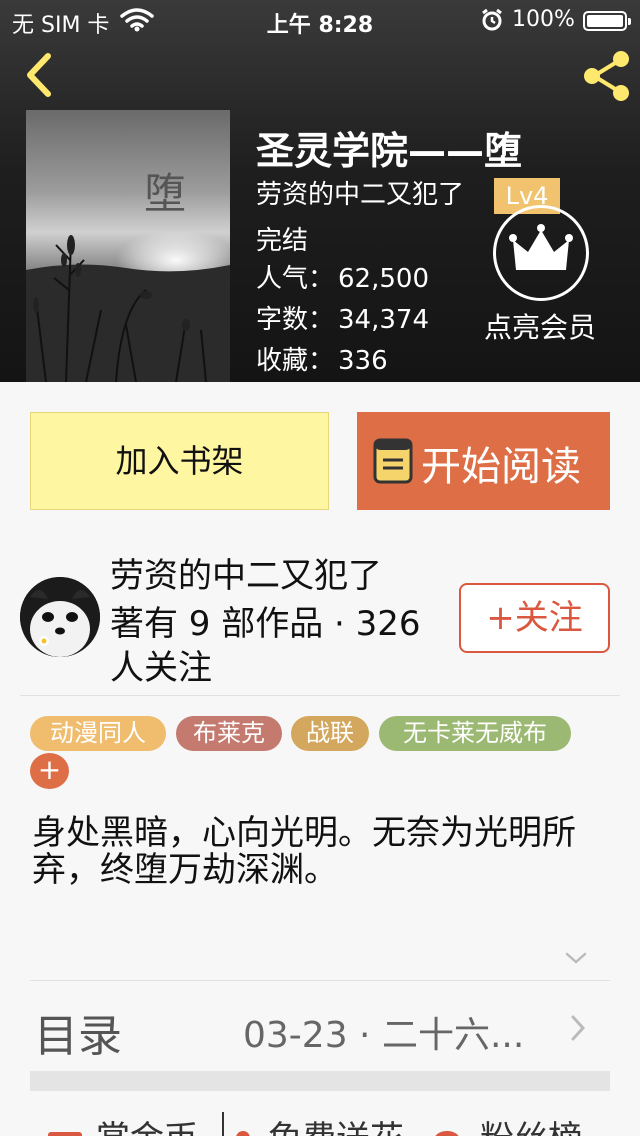 This screenshot has width=640, height=1136. Describe the element at coordinates (501, 467) in the screenshot. I see `start-reading-label: 开始阅读` at that location.